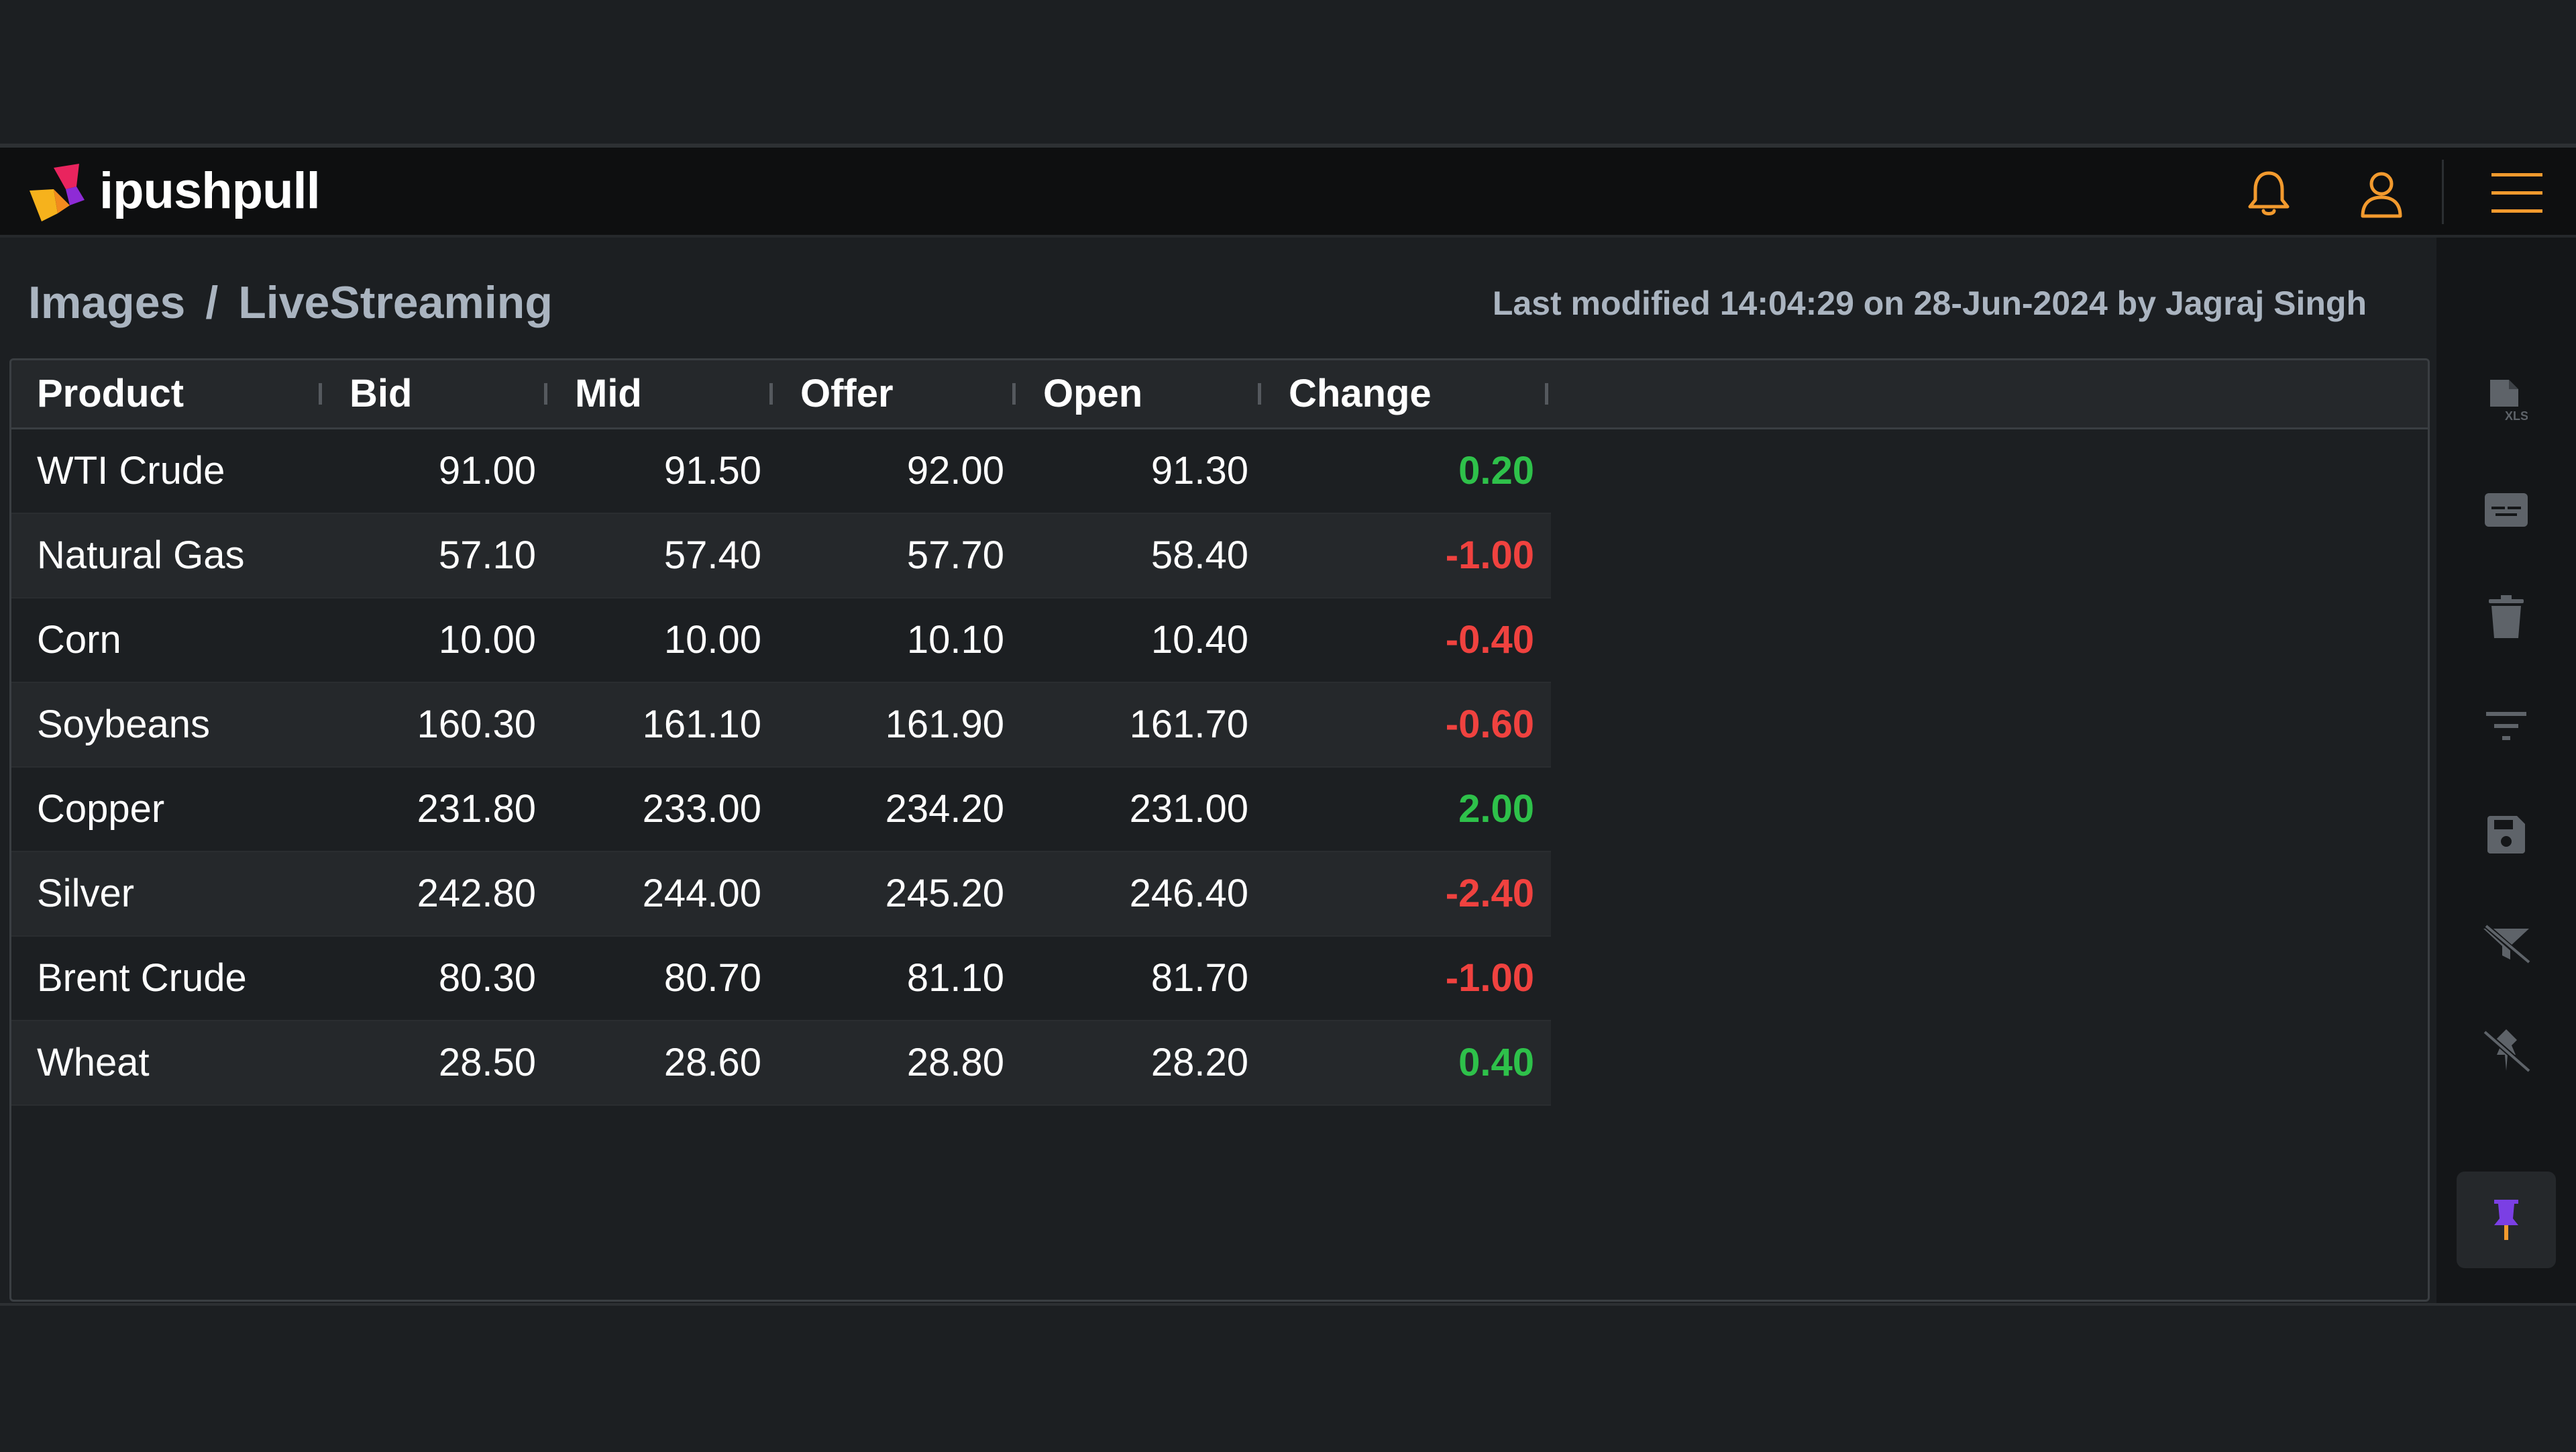  I want to click on svg-text: XLS, so click(2516, 416).